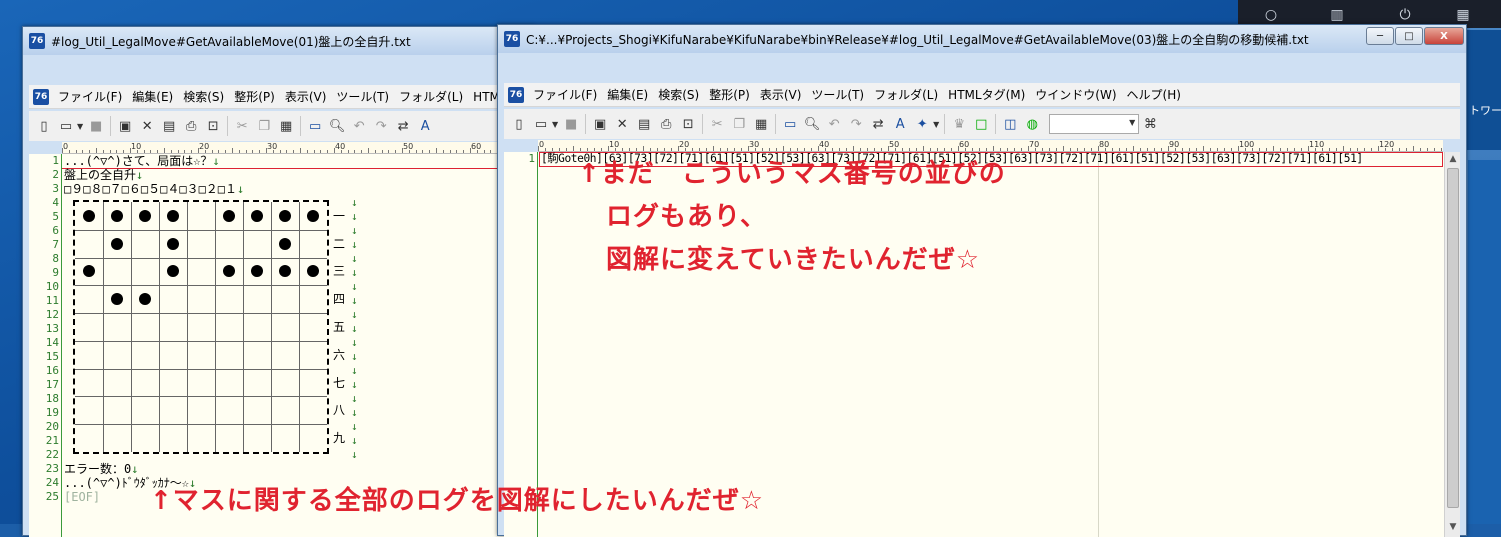  Describe the element at coordinates (52, 483) in the screenshot. I see `line-number: 24` at that location.